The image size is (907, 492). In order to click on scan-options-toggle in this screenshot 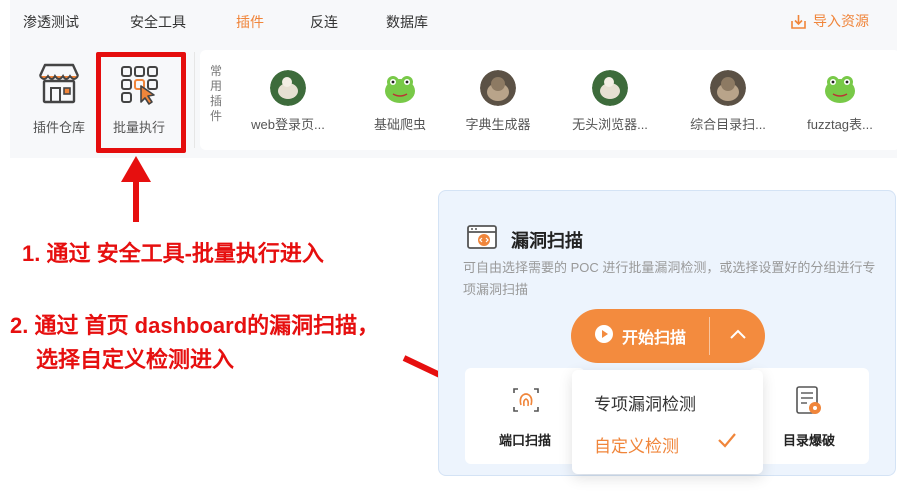, I will do `click(738, 336)`.